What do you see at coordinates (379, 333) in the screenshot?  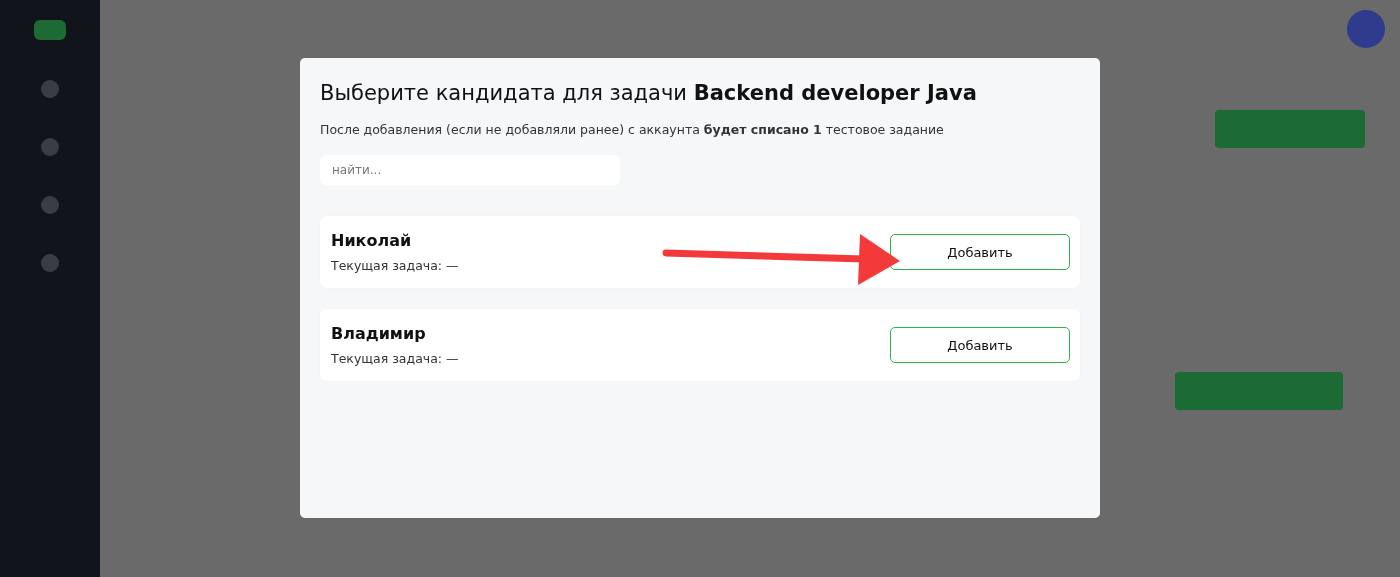 I see `candidate-name: Владимир` at bounding box center [379, 333].